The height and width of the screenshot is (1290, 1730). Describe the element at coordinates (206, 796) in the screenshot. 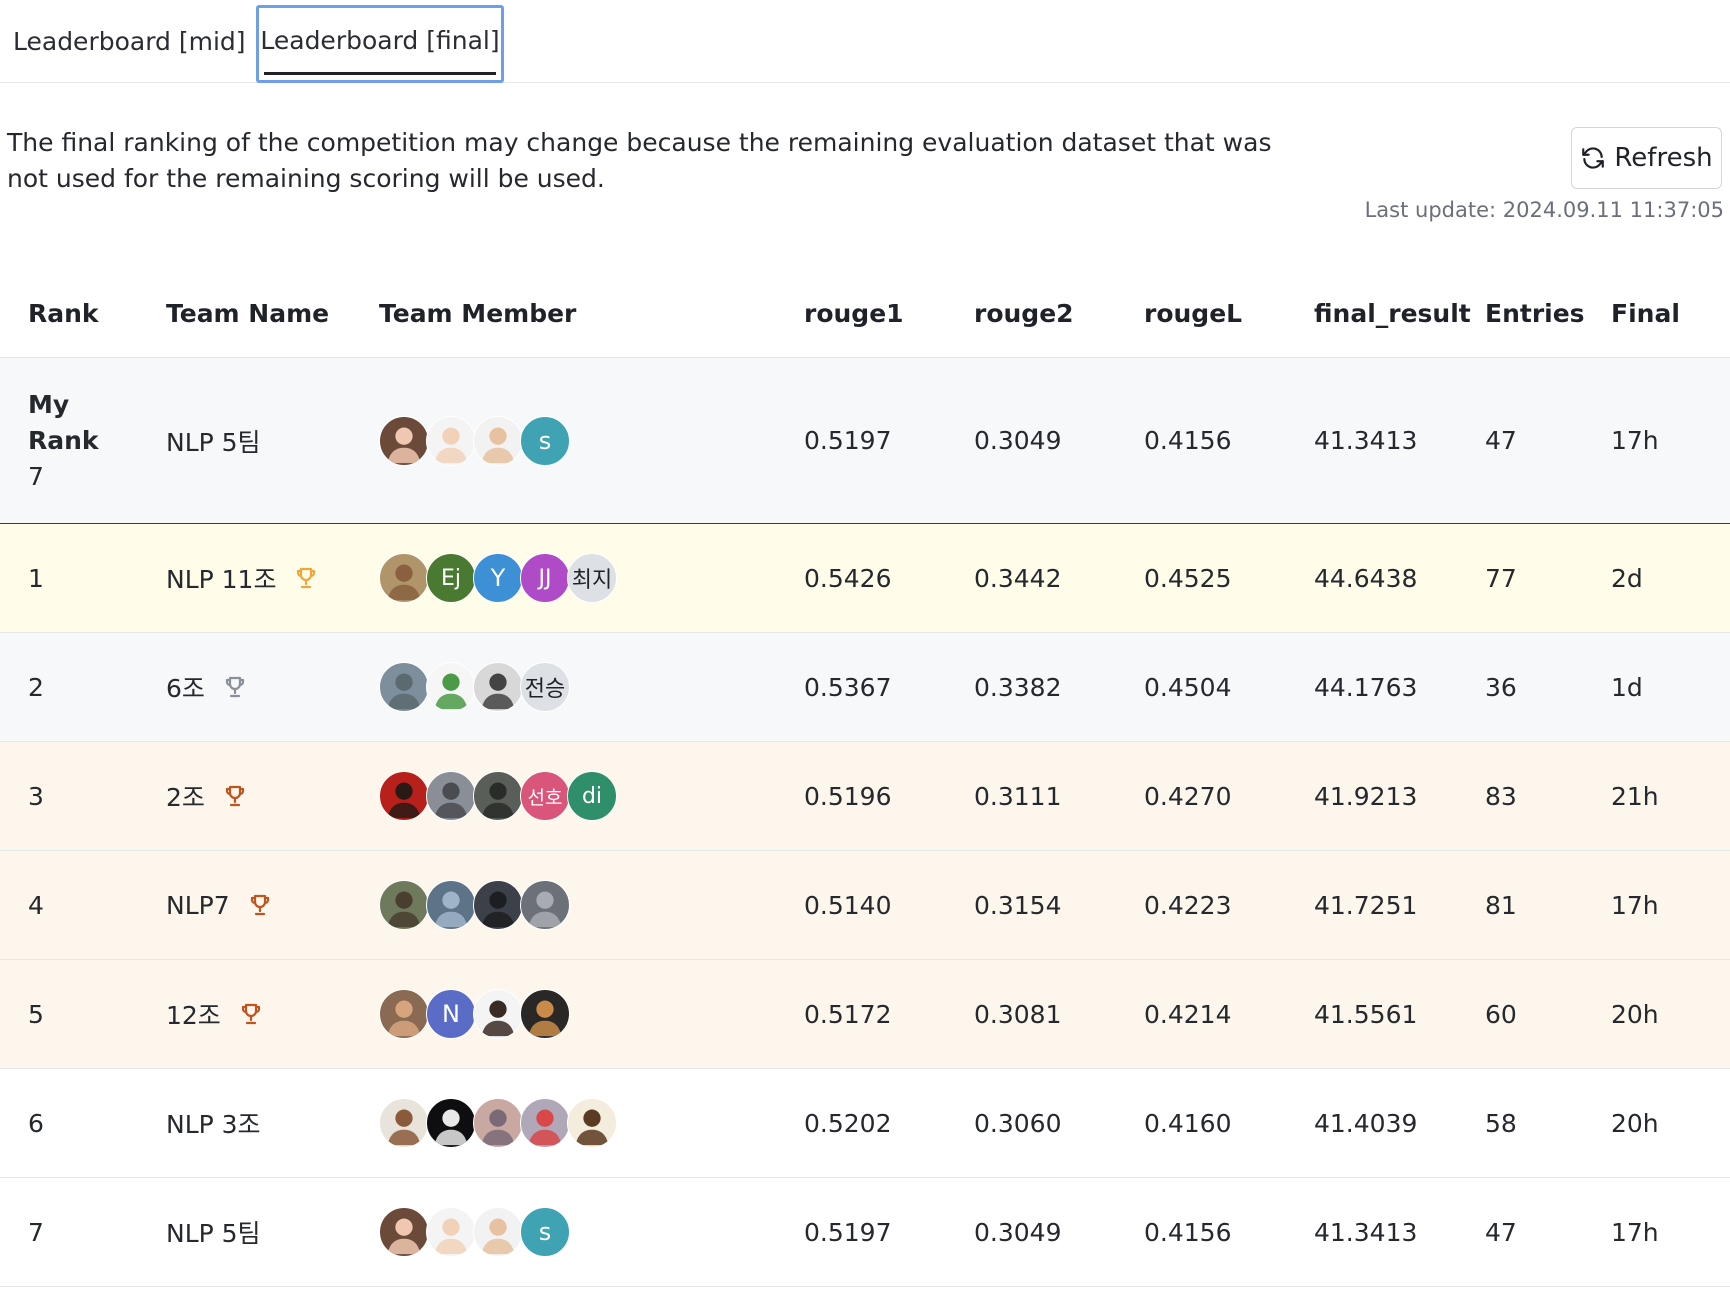

I see `team-name-cell: 2조` at that location.